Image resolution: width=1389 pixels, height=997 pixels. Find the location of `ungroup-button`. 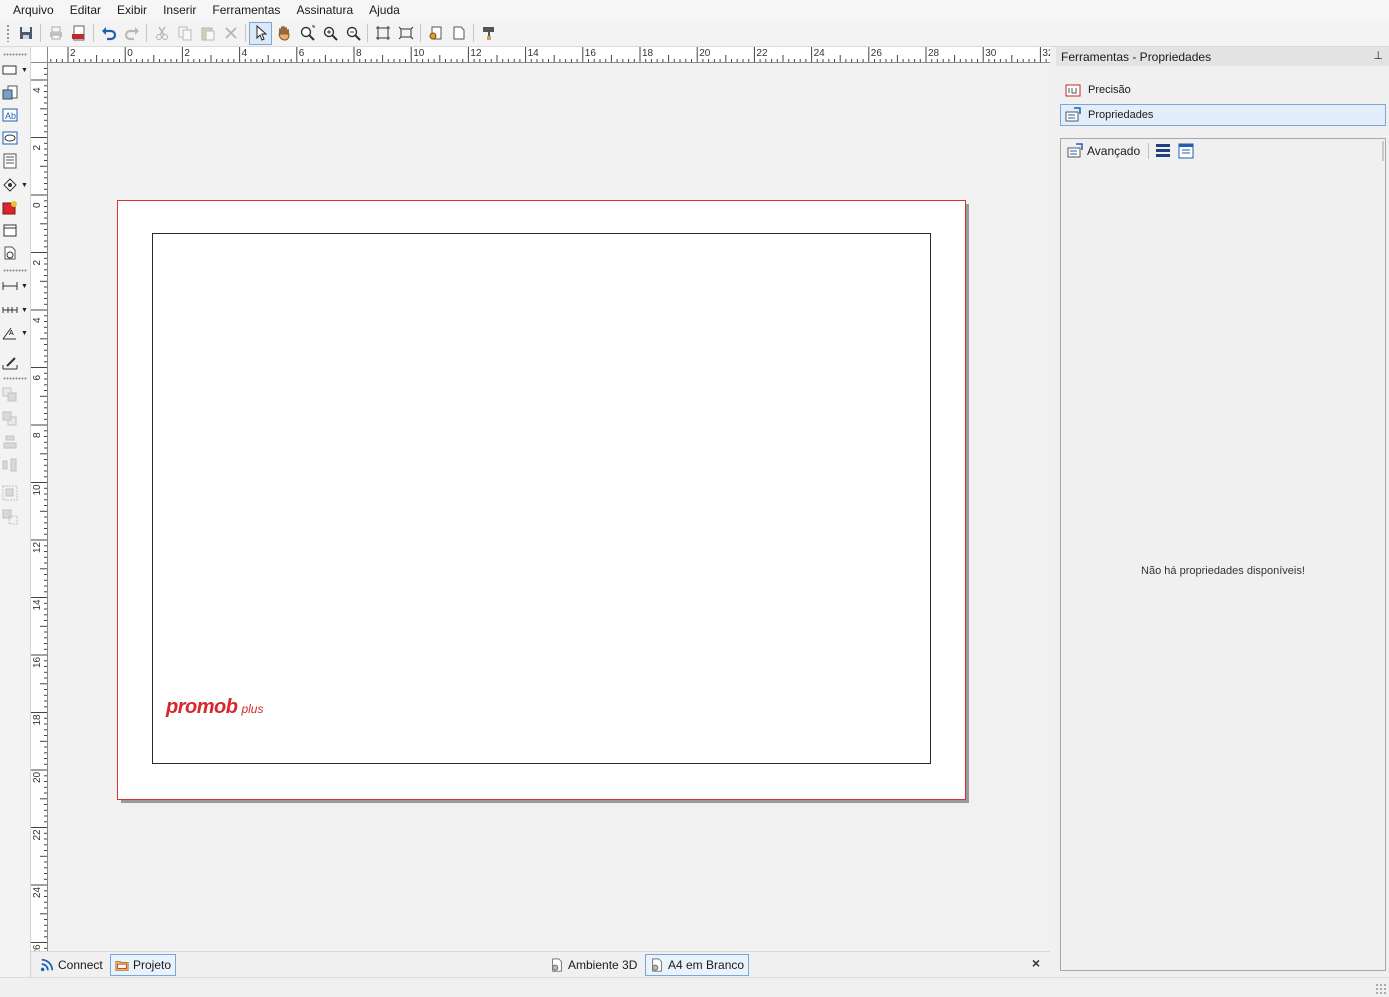

ungroup-button is located at coordinates (15, 517).